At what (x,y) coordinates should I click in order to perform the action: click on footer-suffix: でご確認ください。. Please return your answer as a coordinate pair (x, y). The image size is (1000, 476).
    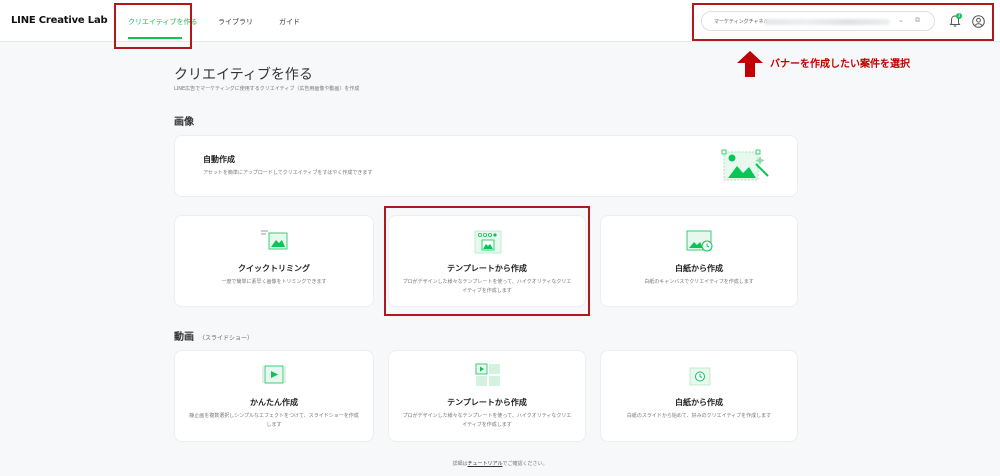
    Looking at the image, I should click on (525, 464).